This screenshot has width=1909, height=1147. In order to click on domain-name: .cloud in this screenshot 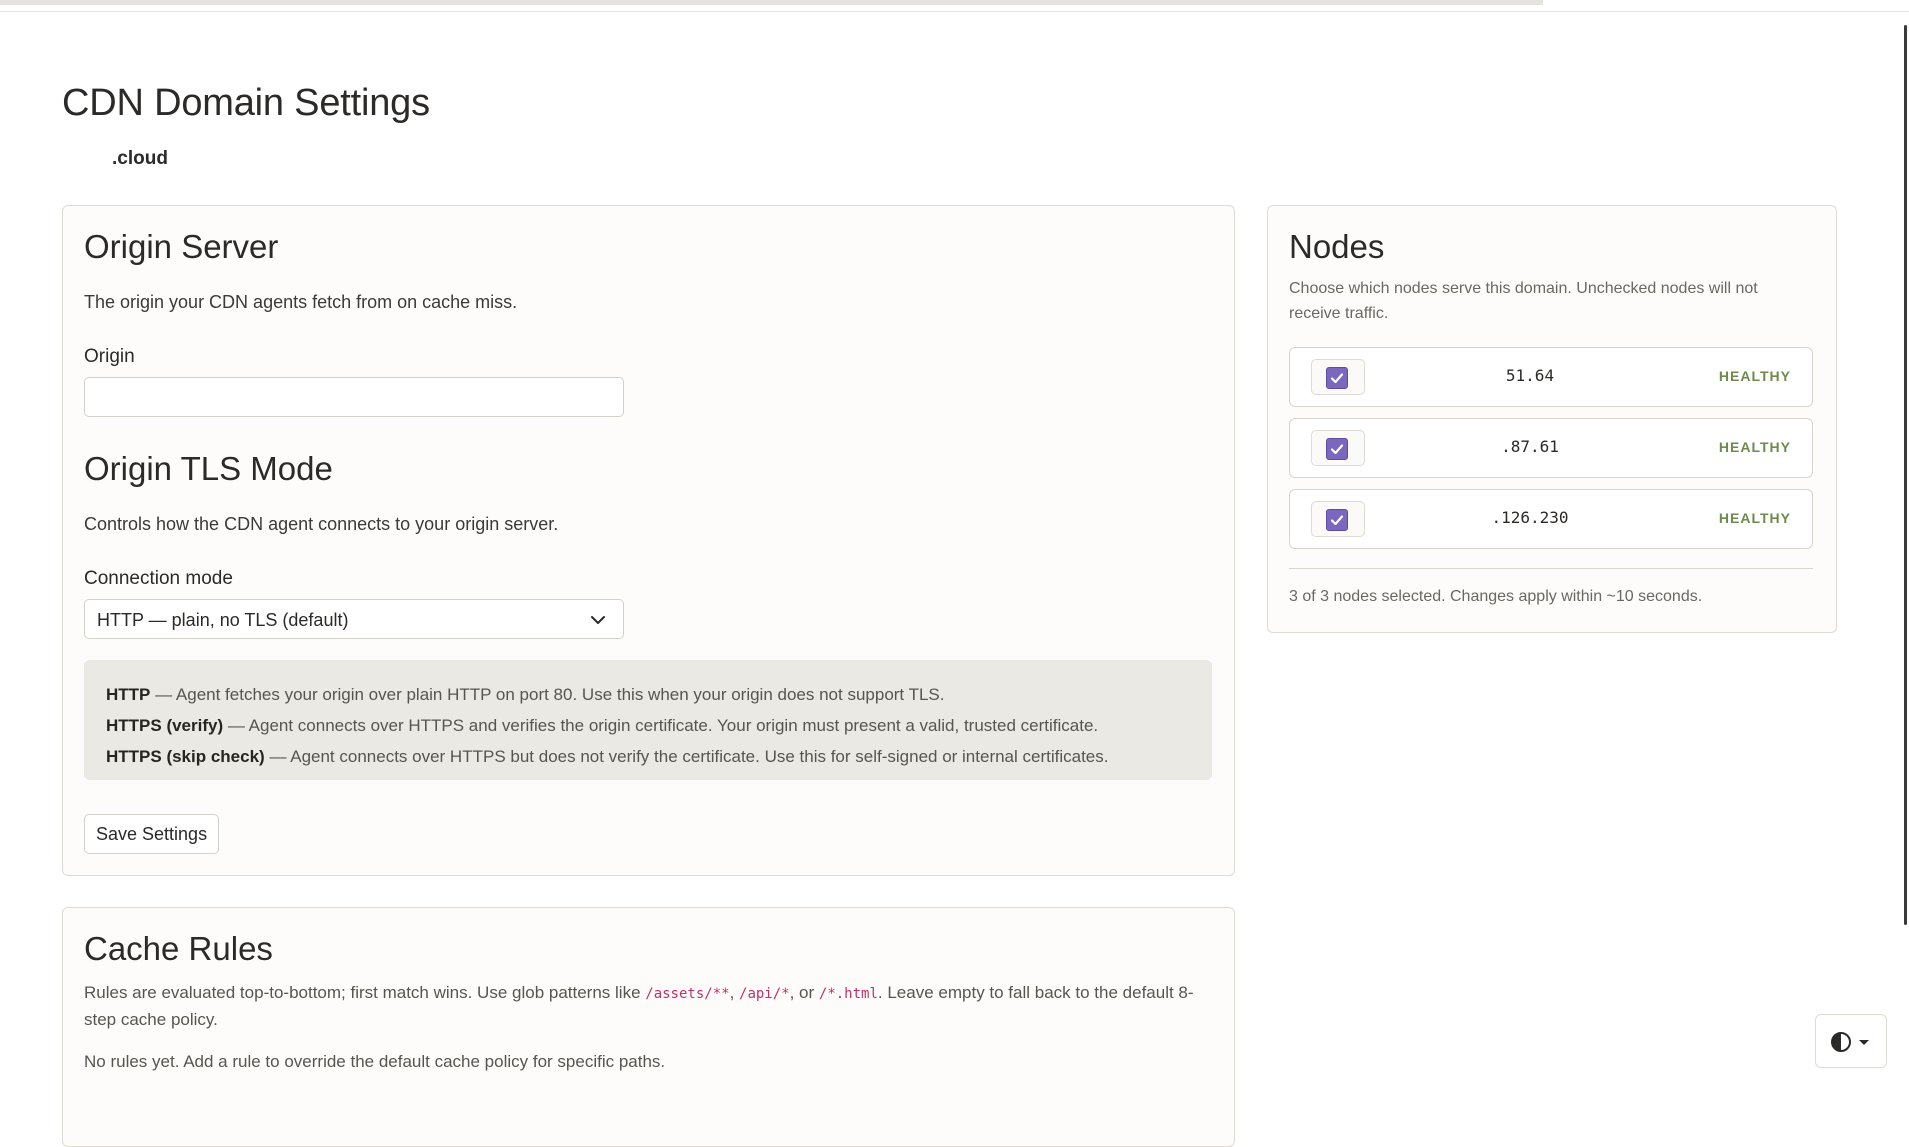, I will do `click(140, 158)`.